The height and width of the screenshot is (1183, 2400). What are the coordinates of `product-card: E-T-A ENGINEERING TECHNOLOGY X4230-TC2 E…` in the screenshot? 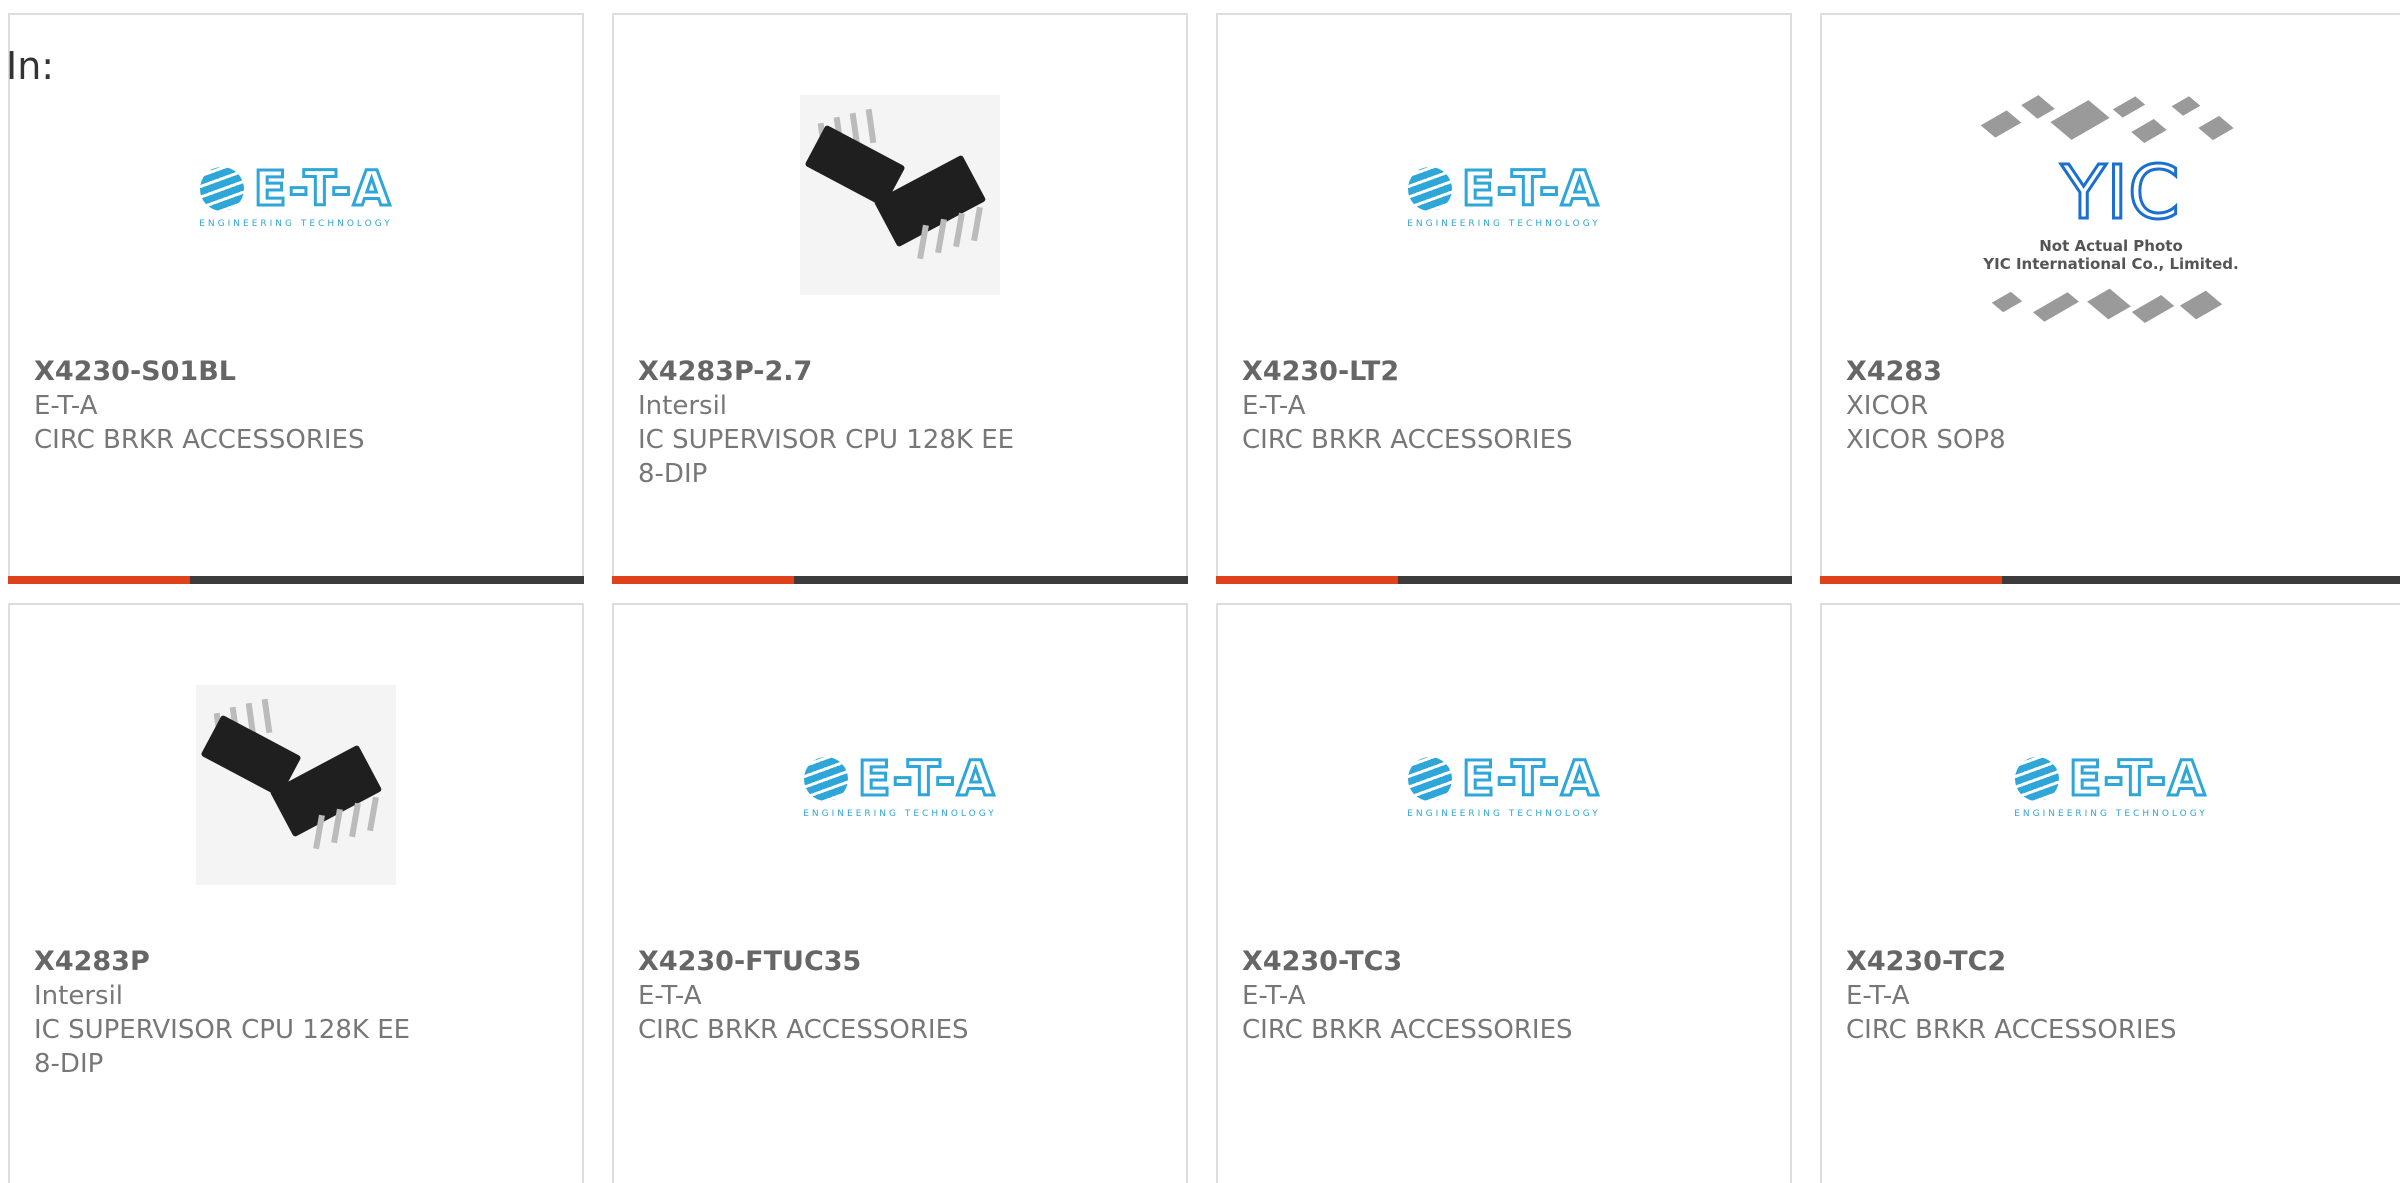 It's located at (2110, 893).